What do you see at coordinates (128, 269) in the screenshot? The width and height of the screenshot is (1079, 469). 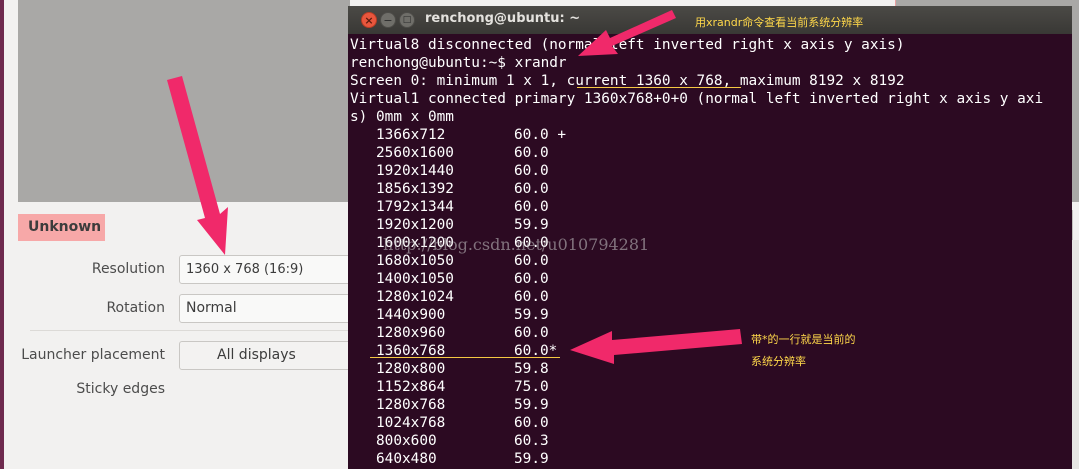 I see `resolution-label: Resolution` at bounding box center [128, 269].